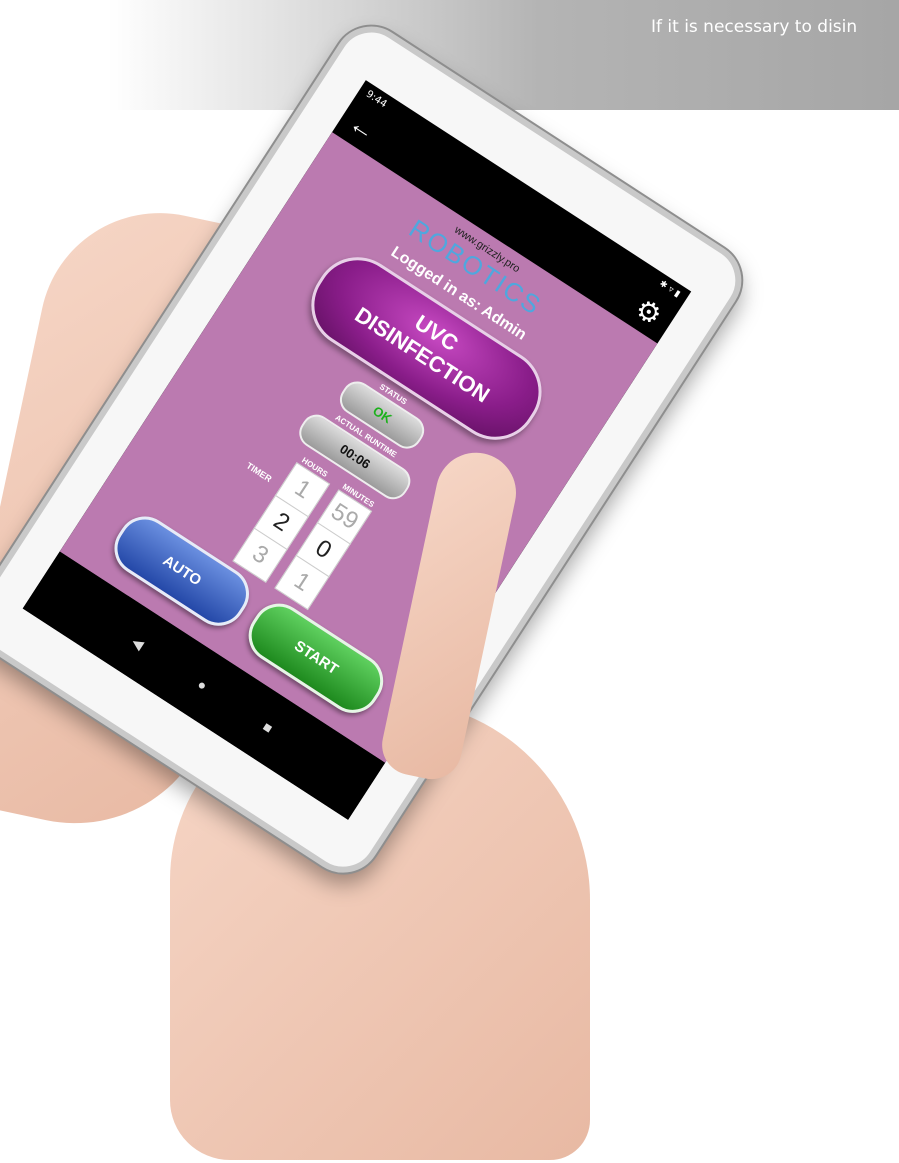 This screenshot has width=899, height=1163. Describe the element at coordinates (754, 27) in the screenshot. I see `banner-text: If it is necessary to disin` at that location.